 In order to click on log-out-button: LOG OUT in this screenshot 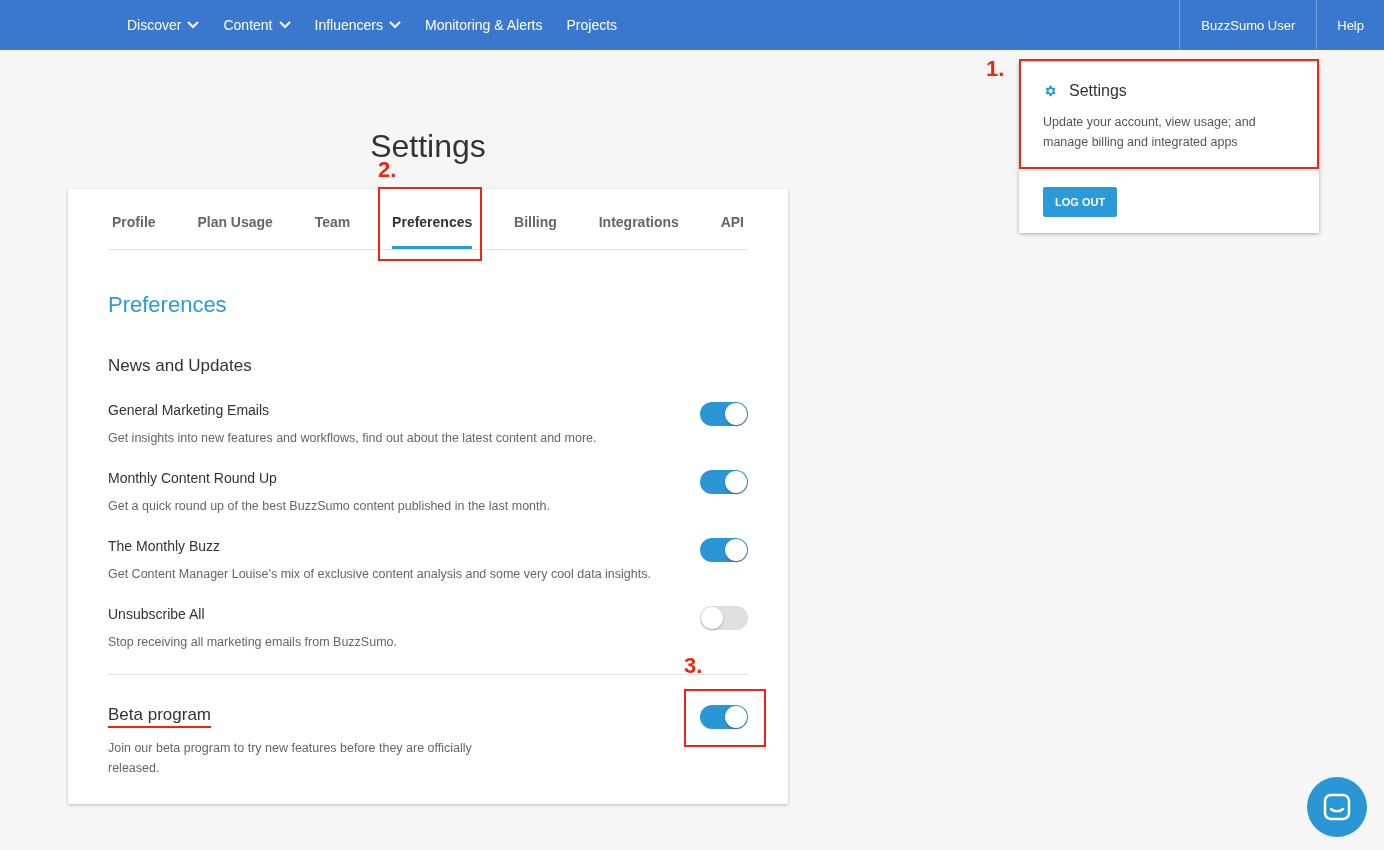, I will do `click(1080, 202)`.